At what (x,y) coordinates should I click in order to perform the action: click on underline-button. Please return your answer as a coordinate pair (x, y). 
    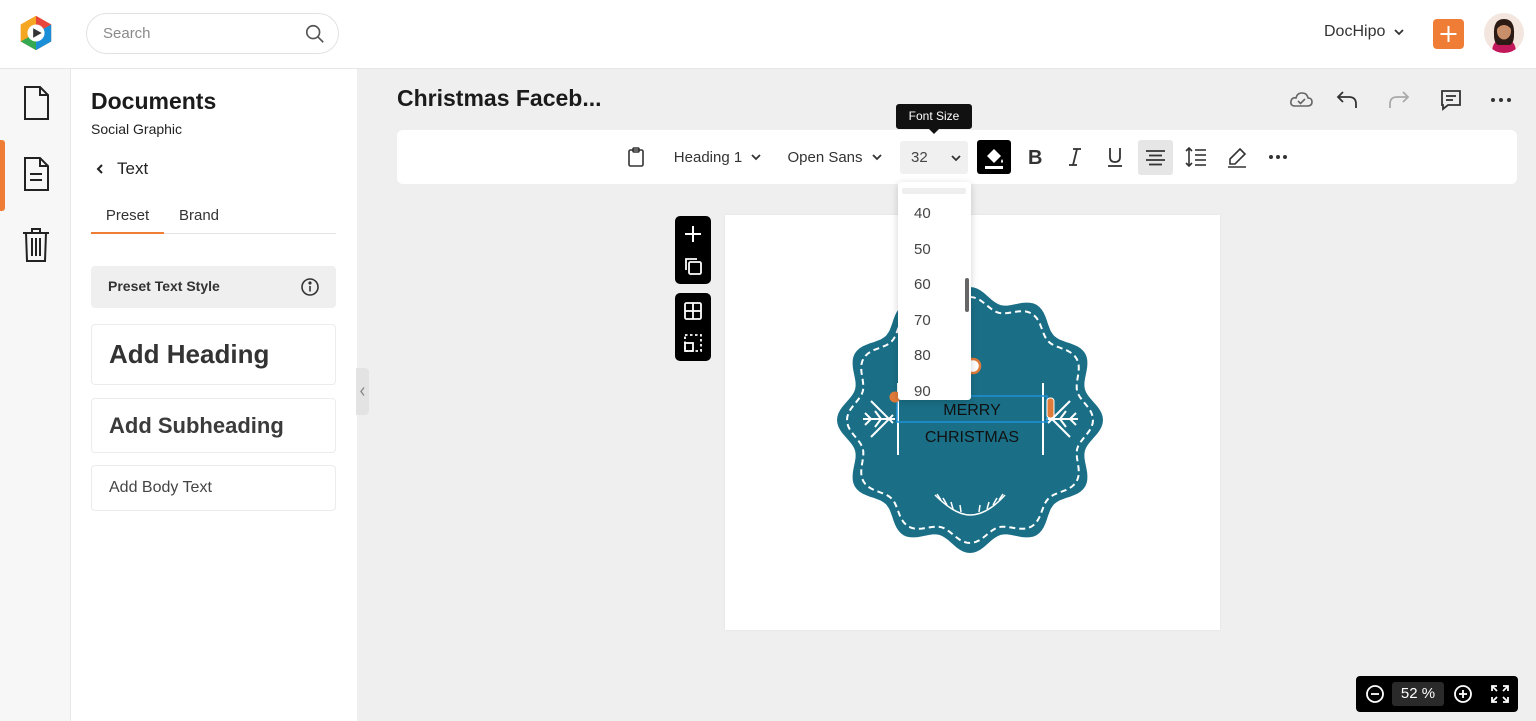
    Looking at the image, I should click on (1115, 157).